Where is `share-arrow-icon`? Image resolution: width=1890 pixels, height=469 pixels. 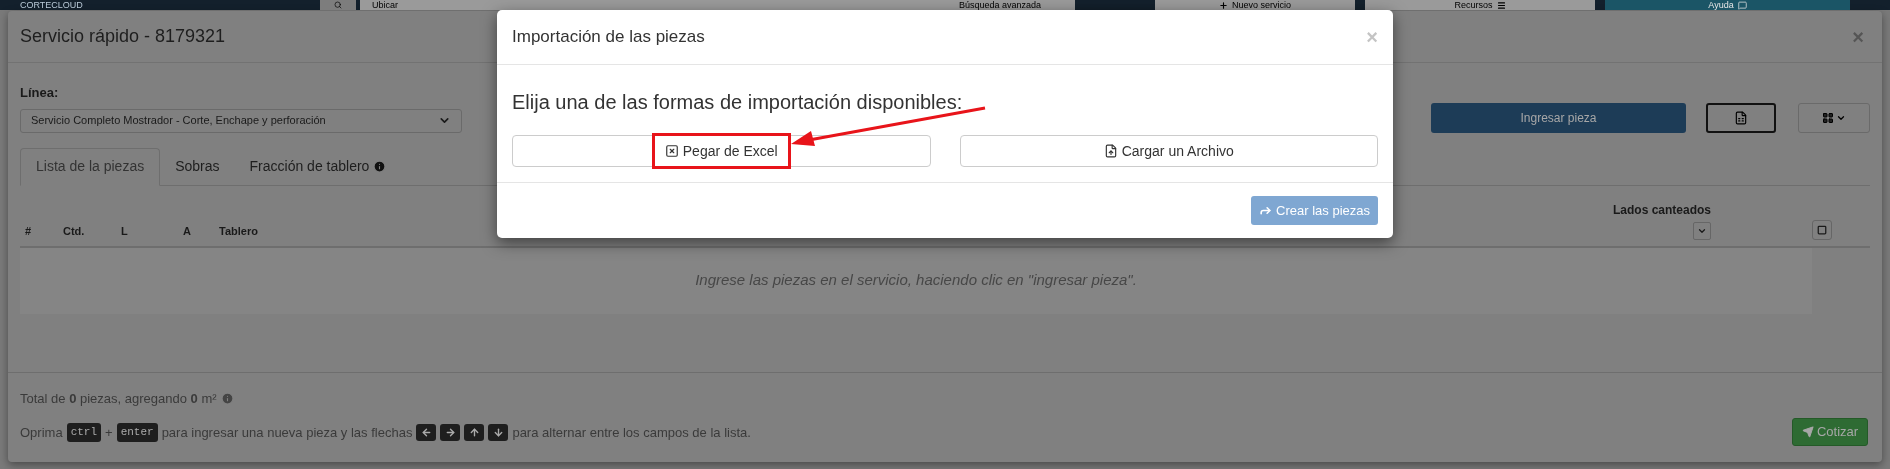 share-arrow-icon is located at coordinates (1266, 210).